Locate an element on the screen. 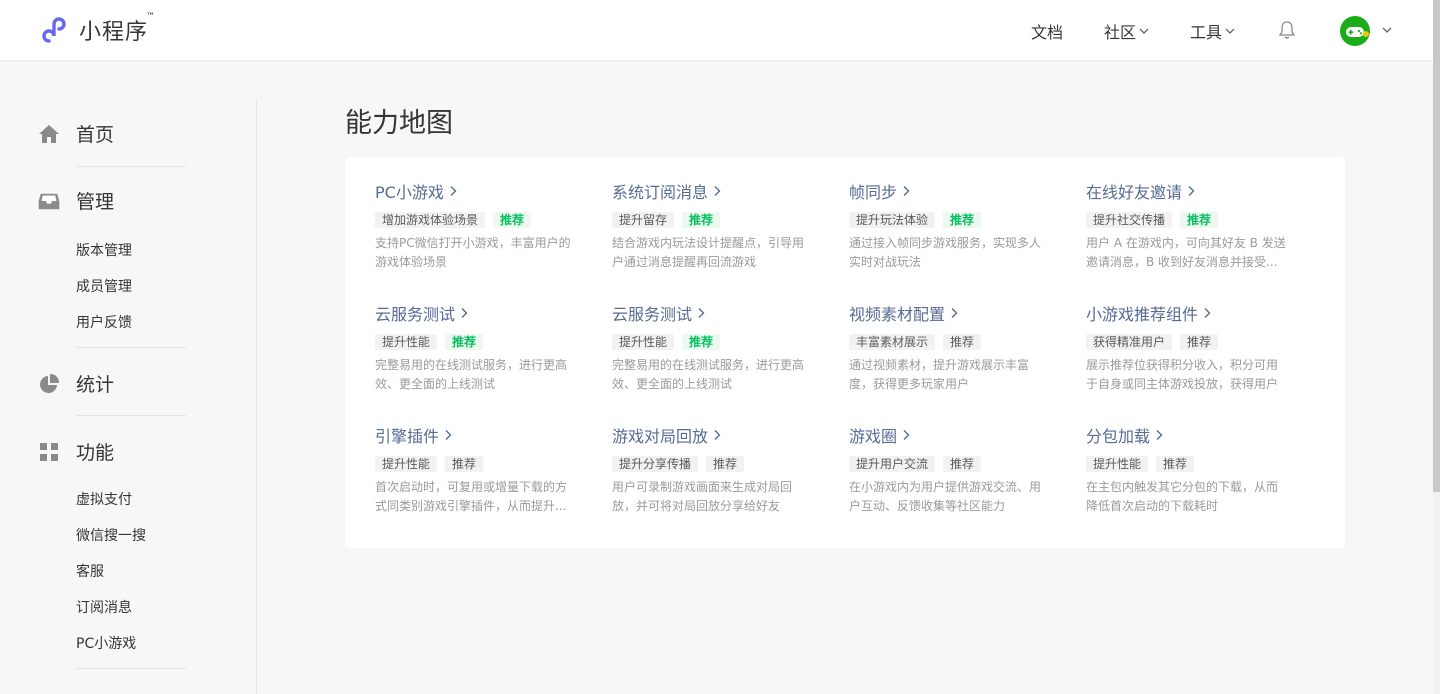  sidebar-item-subscribe-message: 订阅消息 is located at coordinates (104, 607).